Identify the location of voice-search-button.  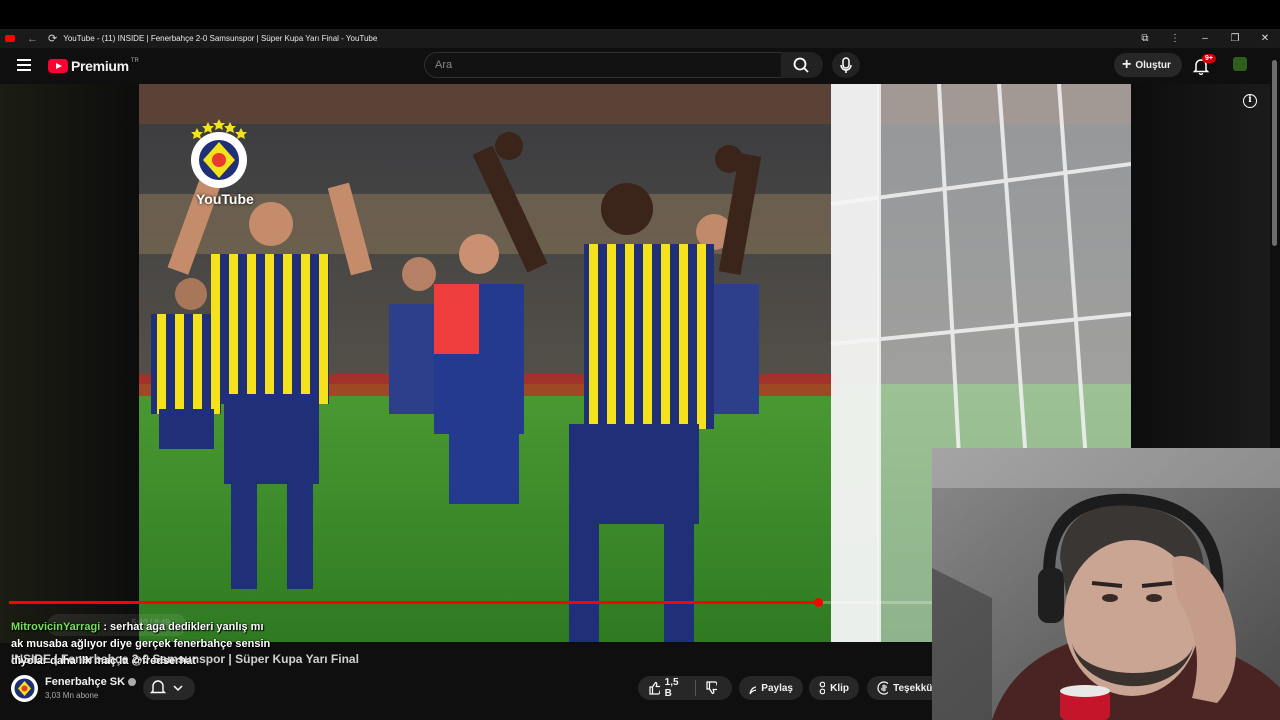
(846, 65).